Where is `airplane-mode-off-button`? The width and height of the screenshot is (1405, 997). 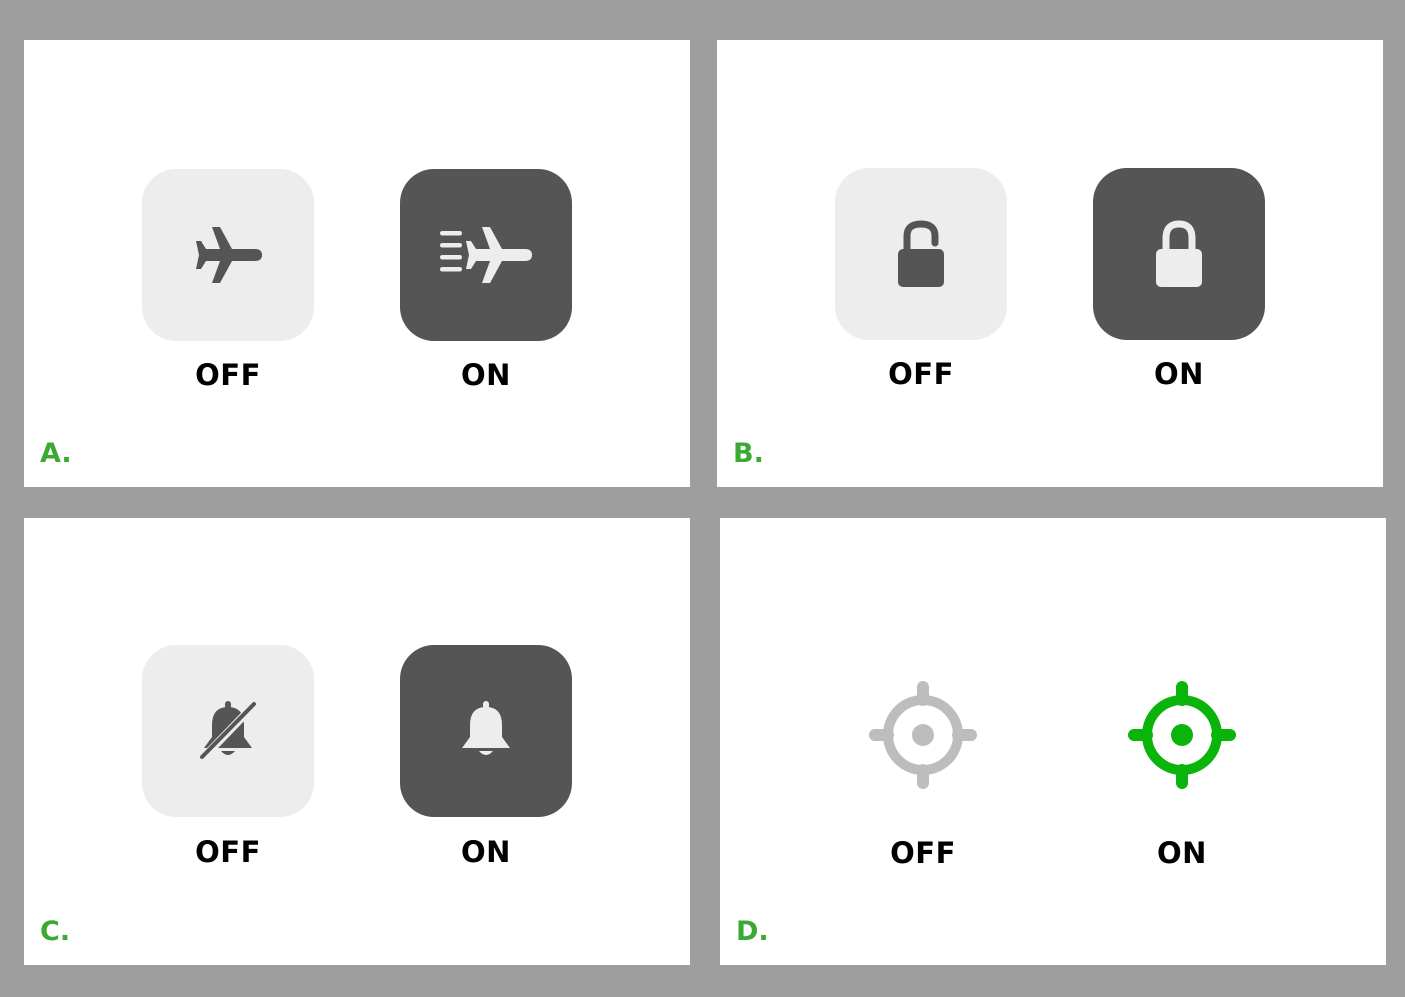
airplane-mode-off-button is located at coordinates (228, 255).